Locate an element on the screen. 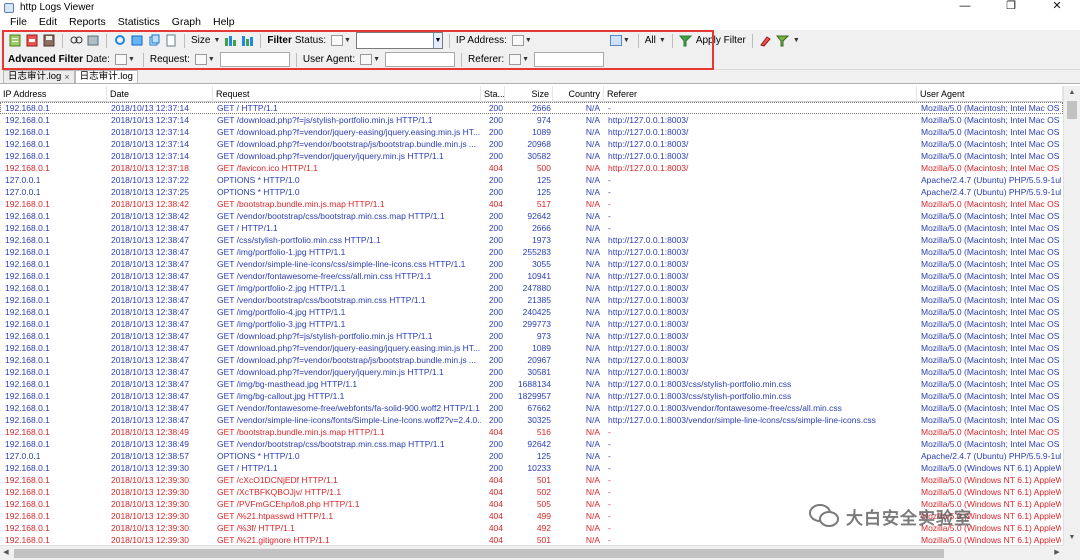 The width and height of the screenshot is (1080, 560). status-filter-combo: ▼ is located at coordinates (399, 40).